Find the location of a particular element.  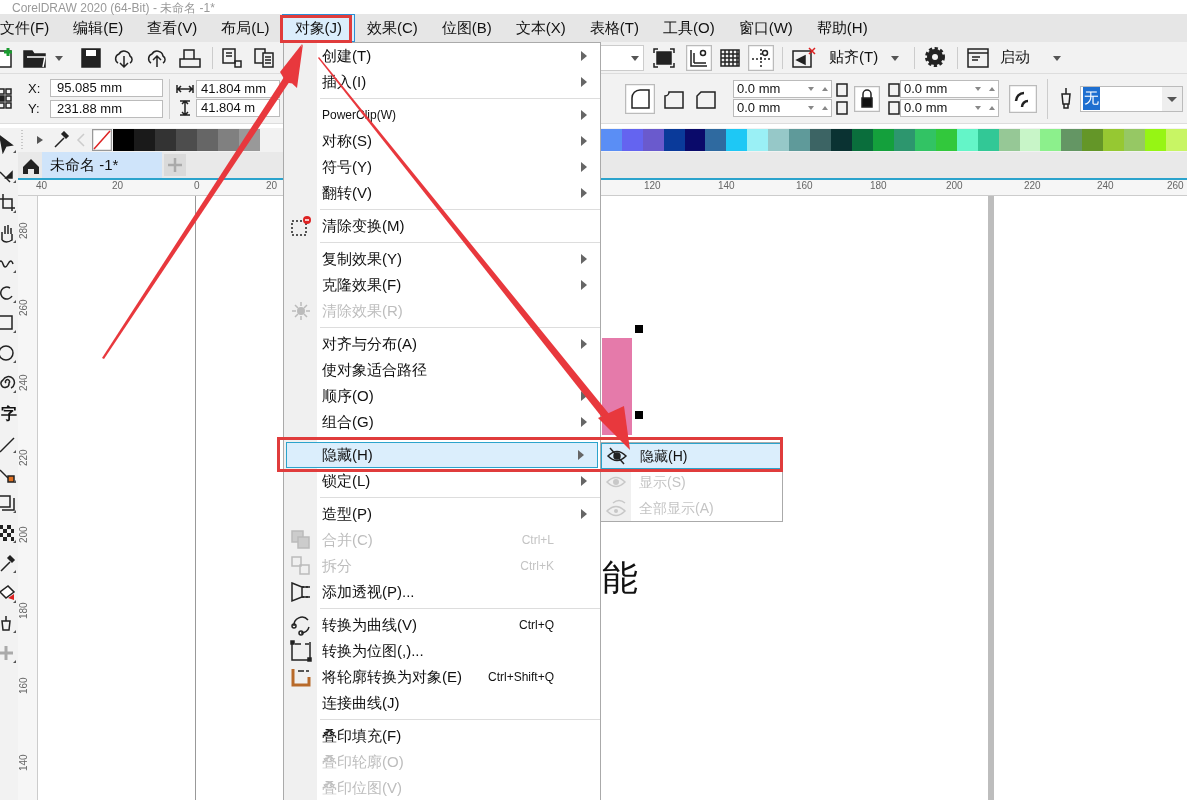

menu-bar-item: 窗口(W) is located at coordinates (765, 28).